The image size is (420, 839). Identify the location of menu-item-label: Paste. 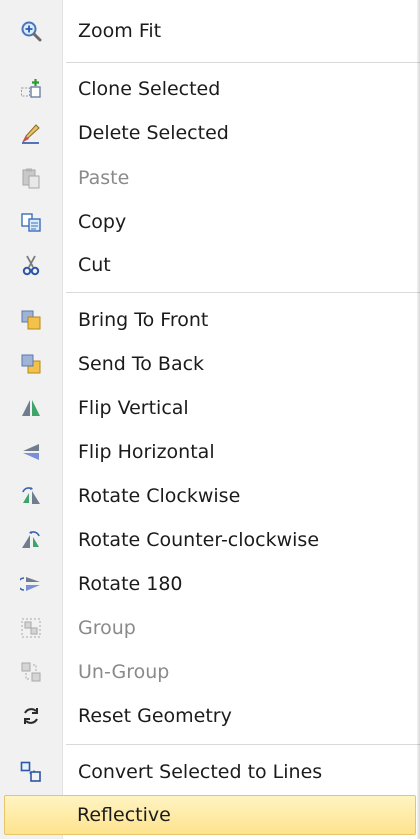
(104, 177).